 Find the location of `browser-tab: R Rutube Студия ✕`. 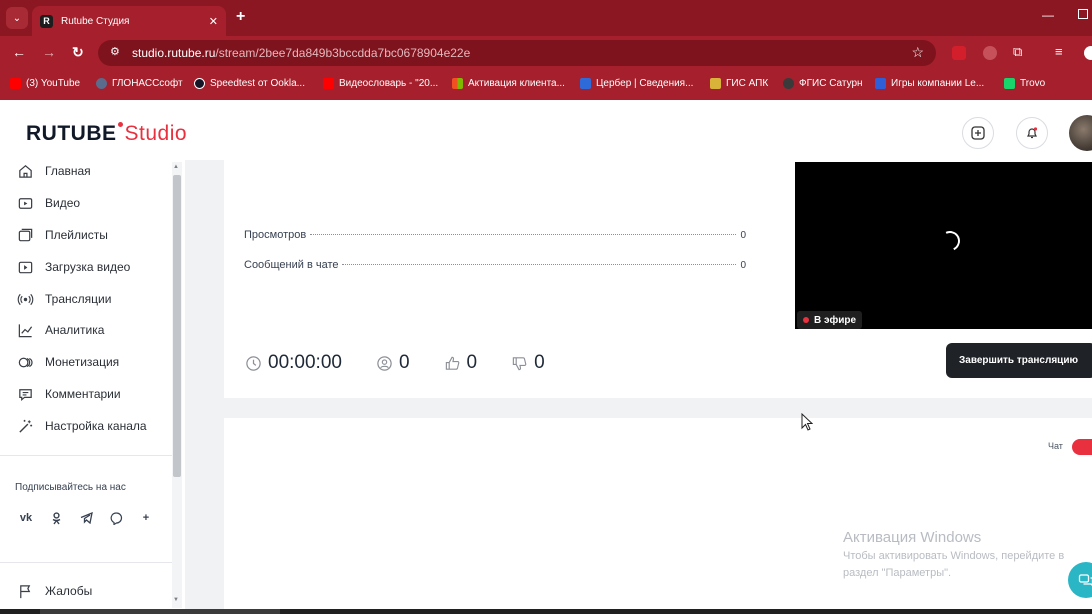

browser-tab: R Rutube Студия ✕ is located at coordinates (129, 21).